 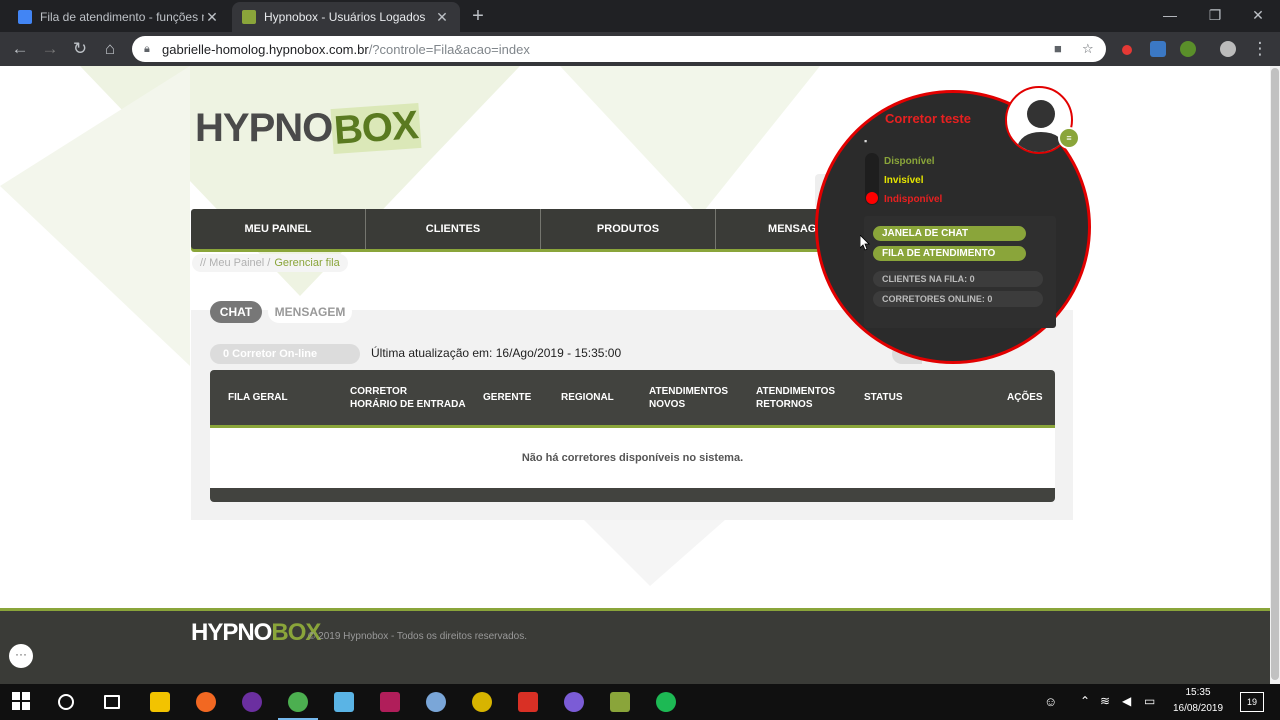 I want to click on scroll-thumb, so click(x=1275, y=374).